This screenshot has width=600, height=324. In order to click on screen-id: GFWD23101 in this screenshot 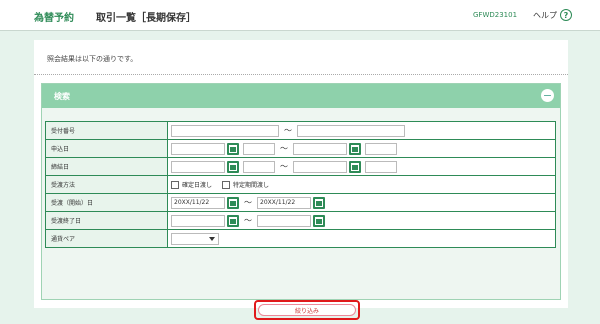, I will do `click(495, 15)`.